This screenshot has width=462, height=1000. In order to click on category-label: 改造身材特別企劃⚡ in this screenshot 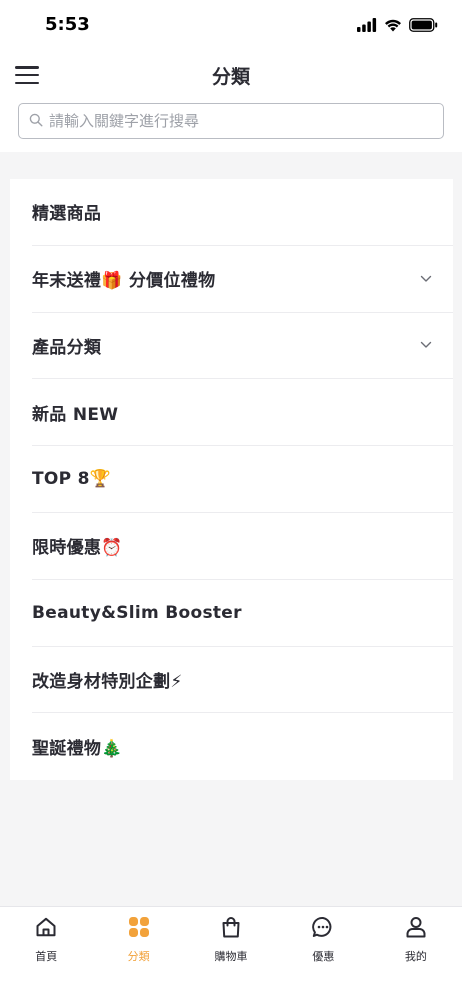, I will do `click(107, 681)`.